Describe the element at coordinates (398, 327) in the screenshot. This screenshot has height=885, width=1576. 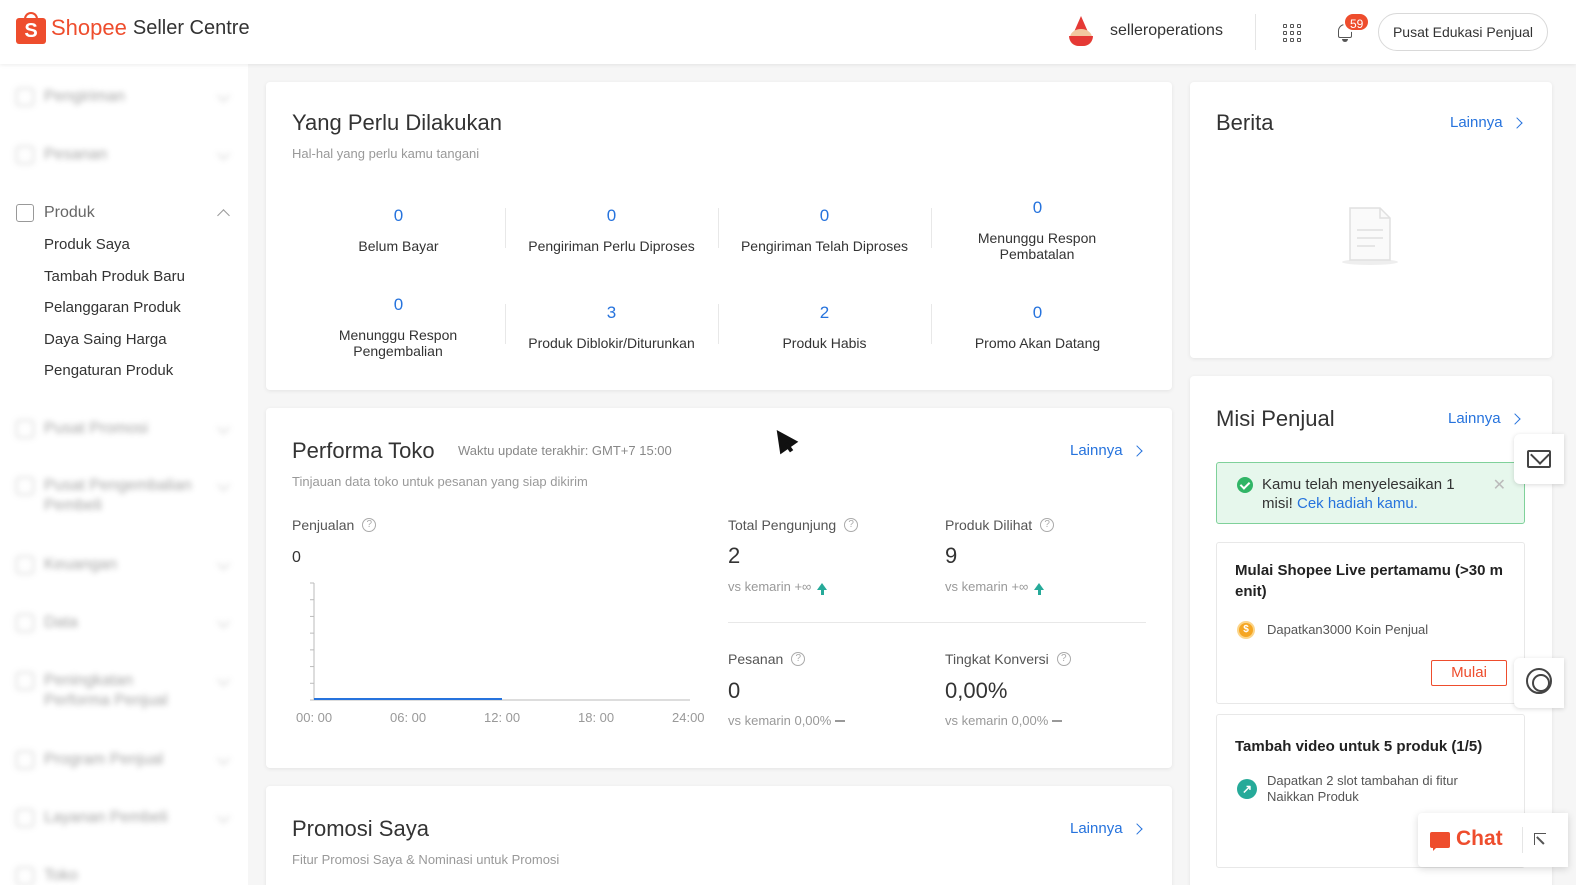
I see `todo-return: 0 Menunggu Respon Pengembalian` at that location.